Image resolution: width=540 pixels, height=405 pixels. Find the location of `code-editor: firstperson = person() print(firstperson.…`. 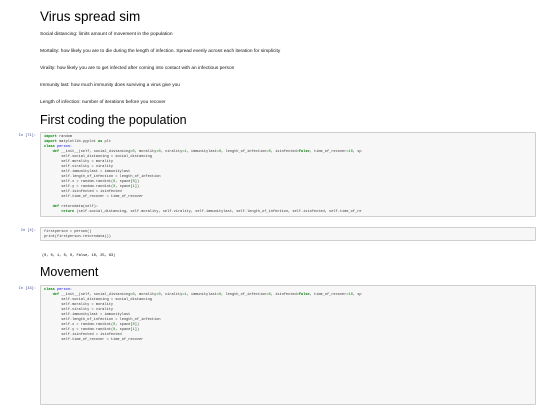

code-editor: firstperson = person() print(firstperson.… is located at coordinates (289, 235).